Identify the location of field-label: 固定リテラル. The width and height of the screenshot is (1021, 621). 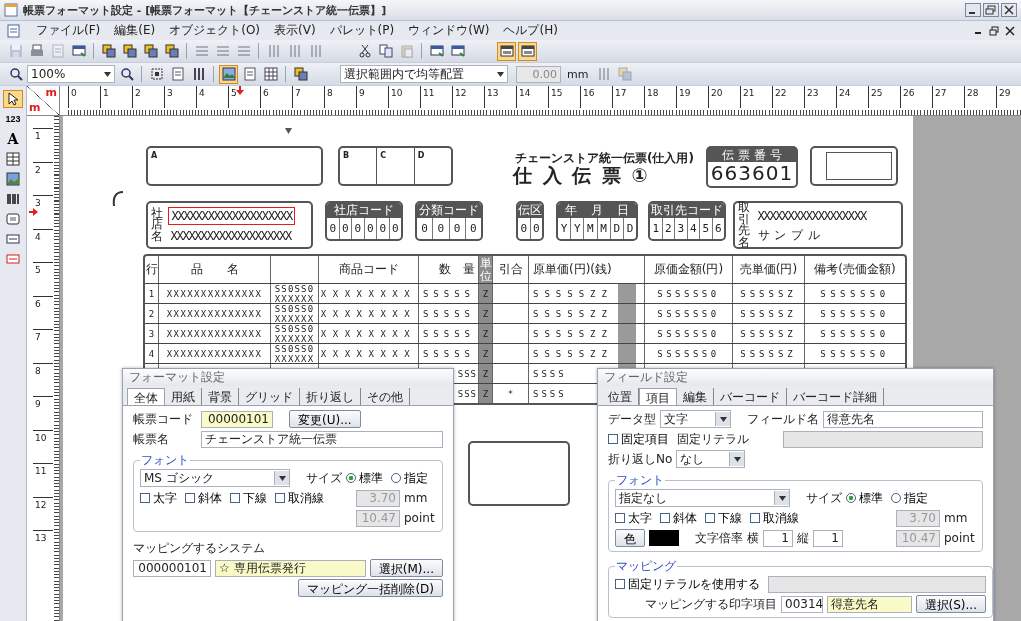
(713, 439).